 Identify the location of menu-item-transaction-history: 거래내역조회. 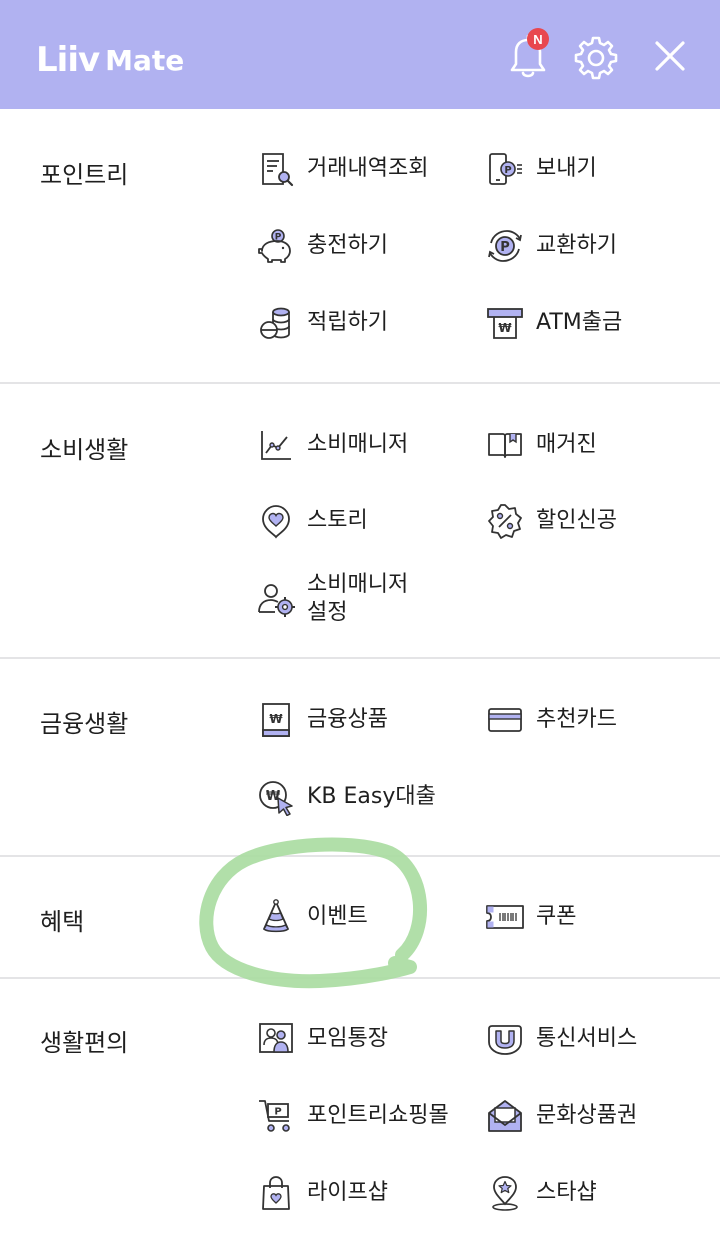
(367, 169).